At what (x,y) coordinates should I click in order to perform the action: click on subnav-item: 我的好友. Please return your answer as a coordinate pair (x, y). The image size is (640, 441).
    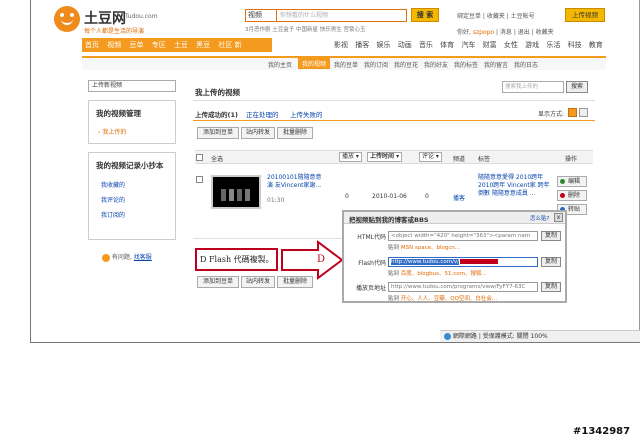
    Looking at the image, I should click on (436, 64).